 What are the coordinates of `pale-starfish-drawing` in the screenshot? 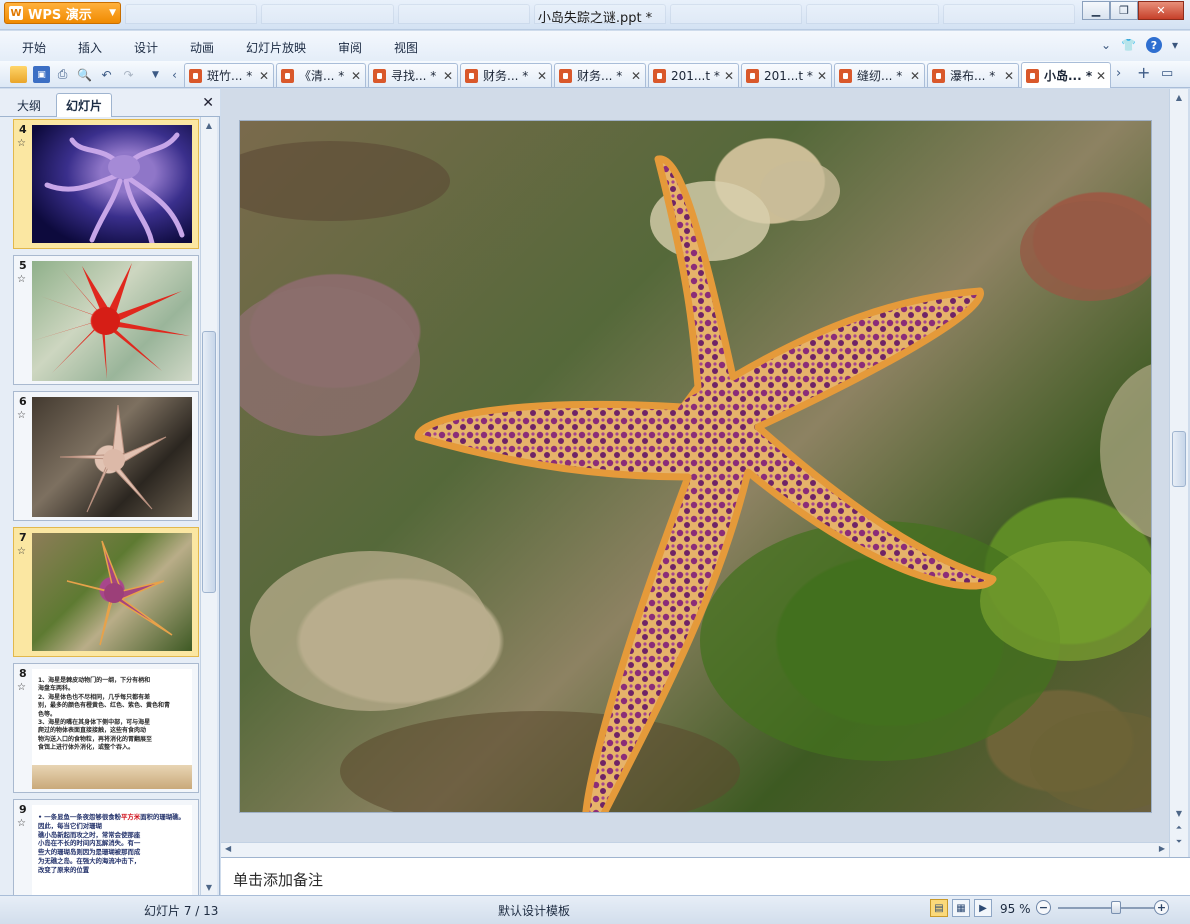 It's located at (113, 458).